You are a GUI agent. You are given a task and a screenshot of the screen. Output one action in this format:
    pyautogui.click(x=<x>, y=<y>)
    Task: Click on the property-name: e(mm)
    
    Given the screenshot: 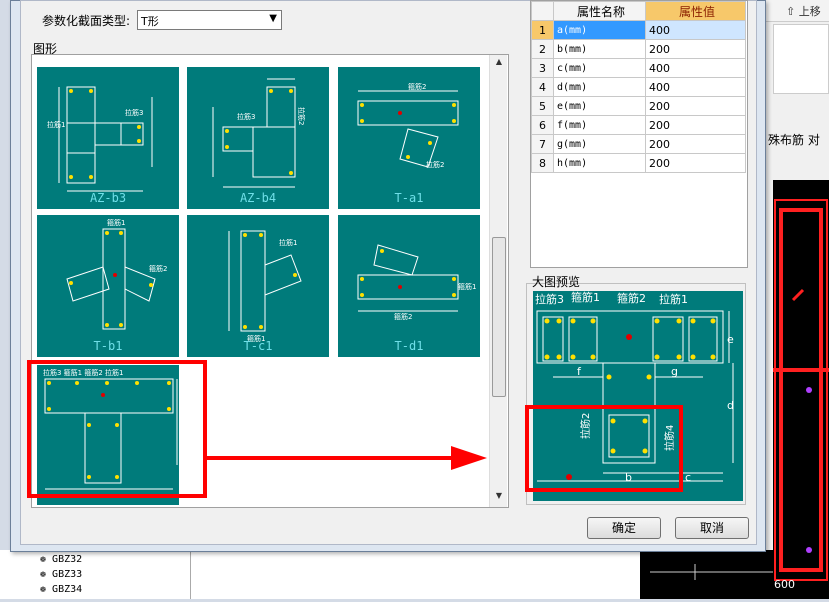 What is the action you would take?
    pyautogui.click(x=599, y=106)
    